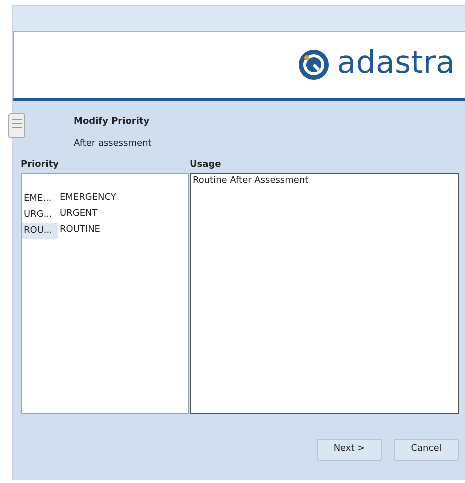 The height and width of the screenshot is (483, 465). What do you see at coordinates (206, 165) in the screenshot?
I see `usage-heading: Usage` at bounding box center [206, 165].